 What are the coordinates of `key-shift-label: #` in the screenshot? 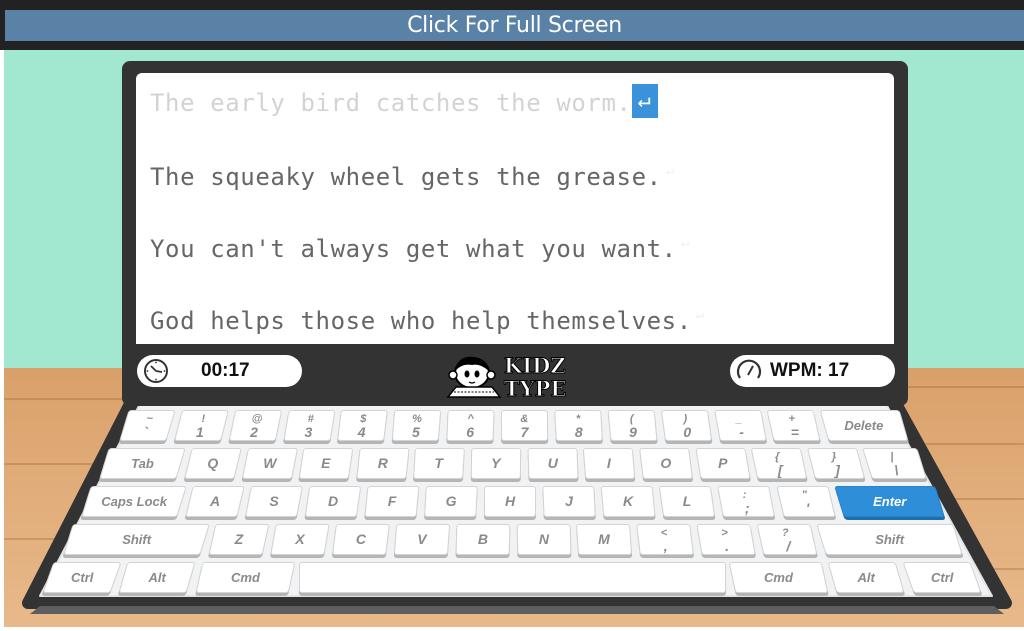 It's located at (310, 419).